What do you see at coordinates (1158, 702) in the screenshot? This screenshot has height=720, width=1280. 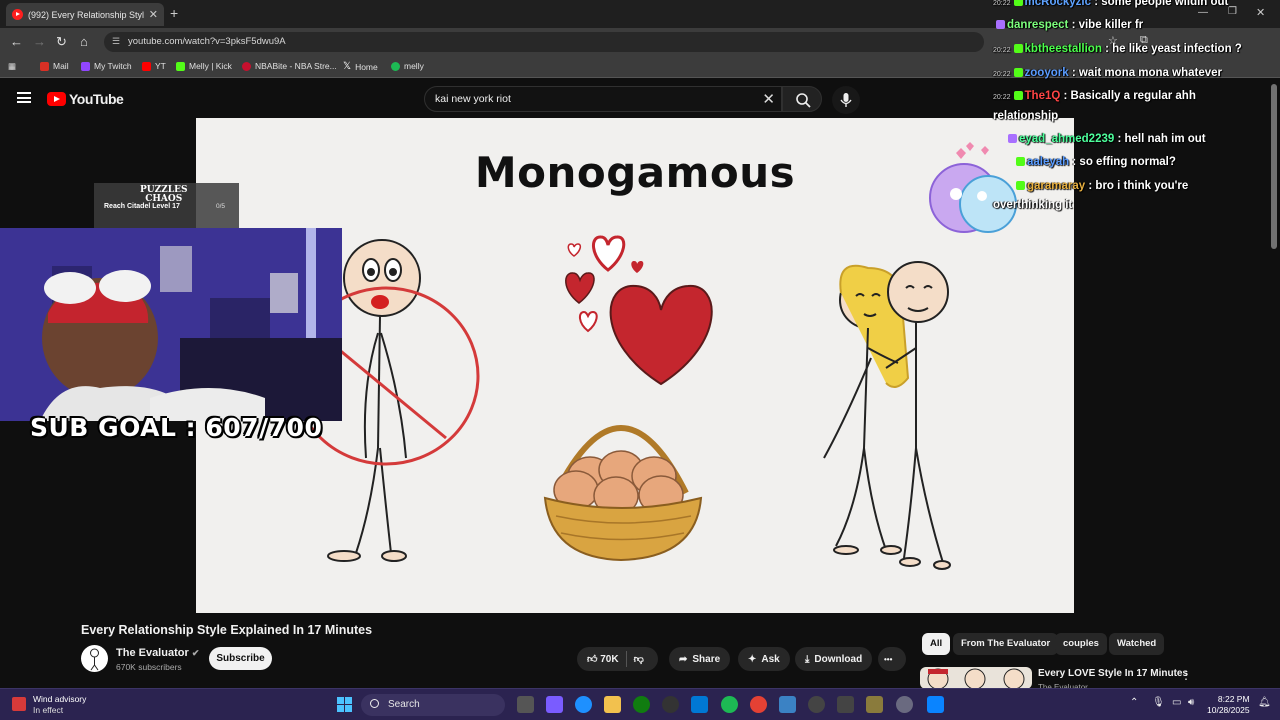 I see `microphone-tray-icon: 🎙︎` at bounding box center [1158, 702].